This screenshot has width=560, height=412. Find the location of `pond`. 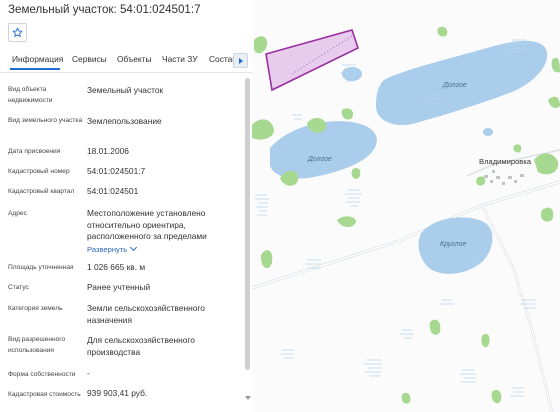

pond is located at coordinates (488, 132).